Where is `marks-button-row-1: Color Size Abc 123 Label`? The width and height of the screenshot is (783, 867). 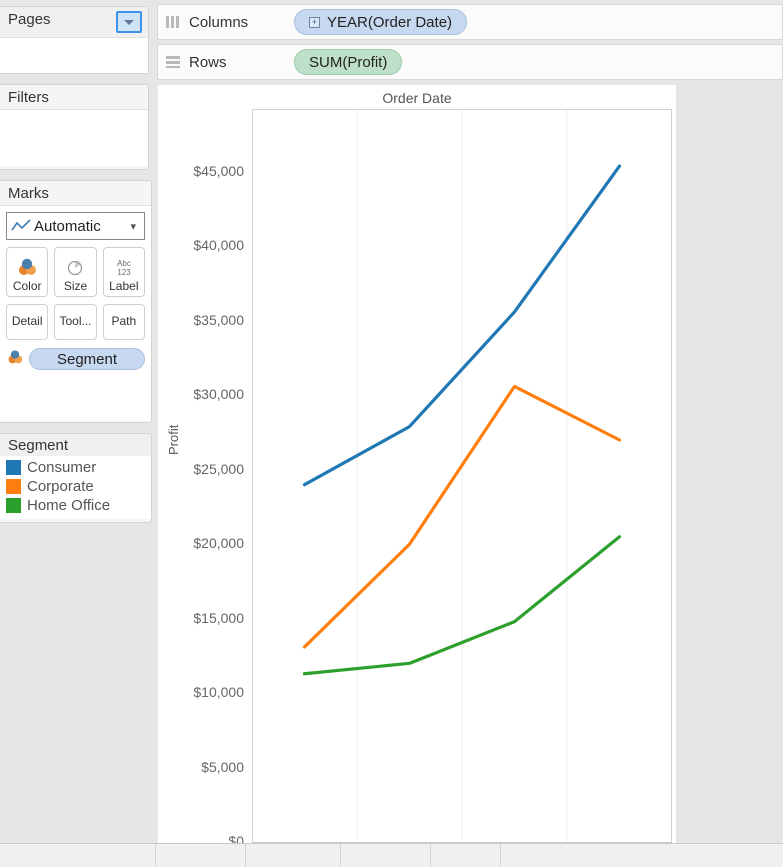
marks-button-row-1: Color Size Abc 123 Label is located at coordinates (75, 272).